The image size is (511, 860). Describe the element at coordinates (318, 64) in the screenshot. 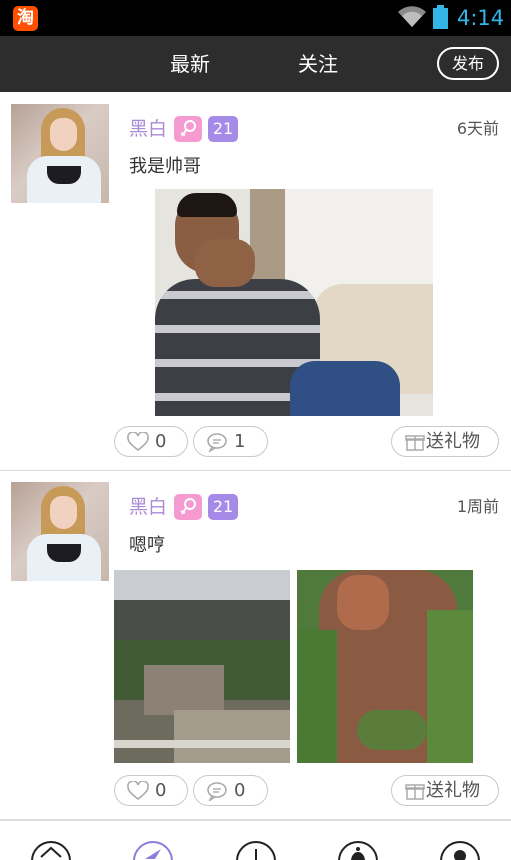

I see `tab-follow: 关注` at that location.